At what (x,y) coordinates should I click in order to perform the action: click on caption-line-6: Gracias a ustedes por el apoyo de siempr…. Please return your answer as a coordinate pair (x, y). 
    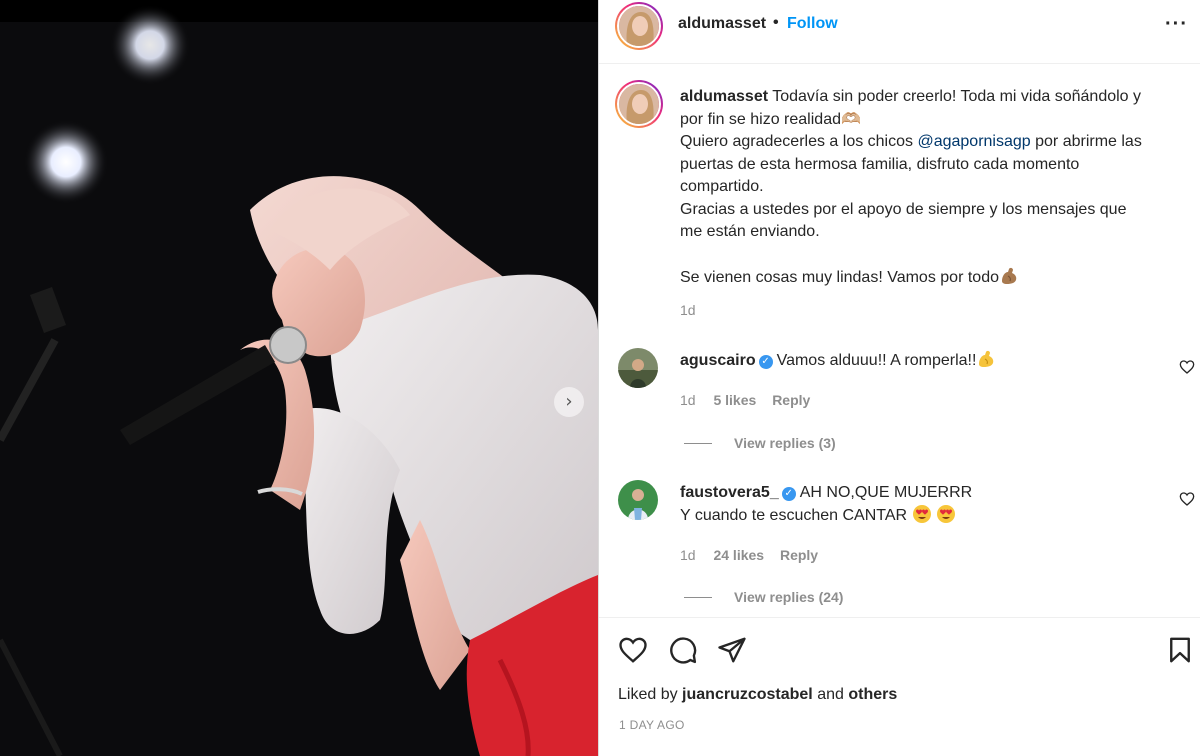
    Looking at the image, I should click on (903, 209).